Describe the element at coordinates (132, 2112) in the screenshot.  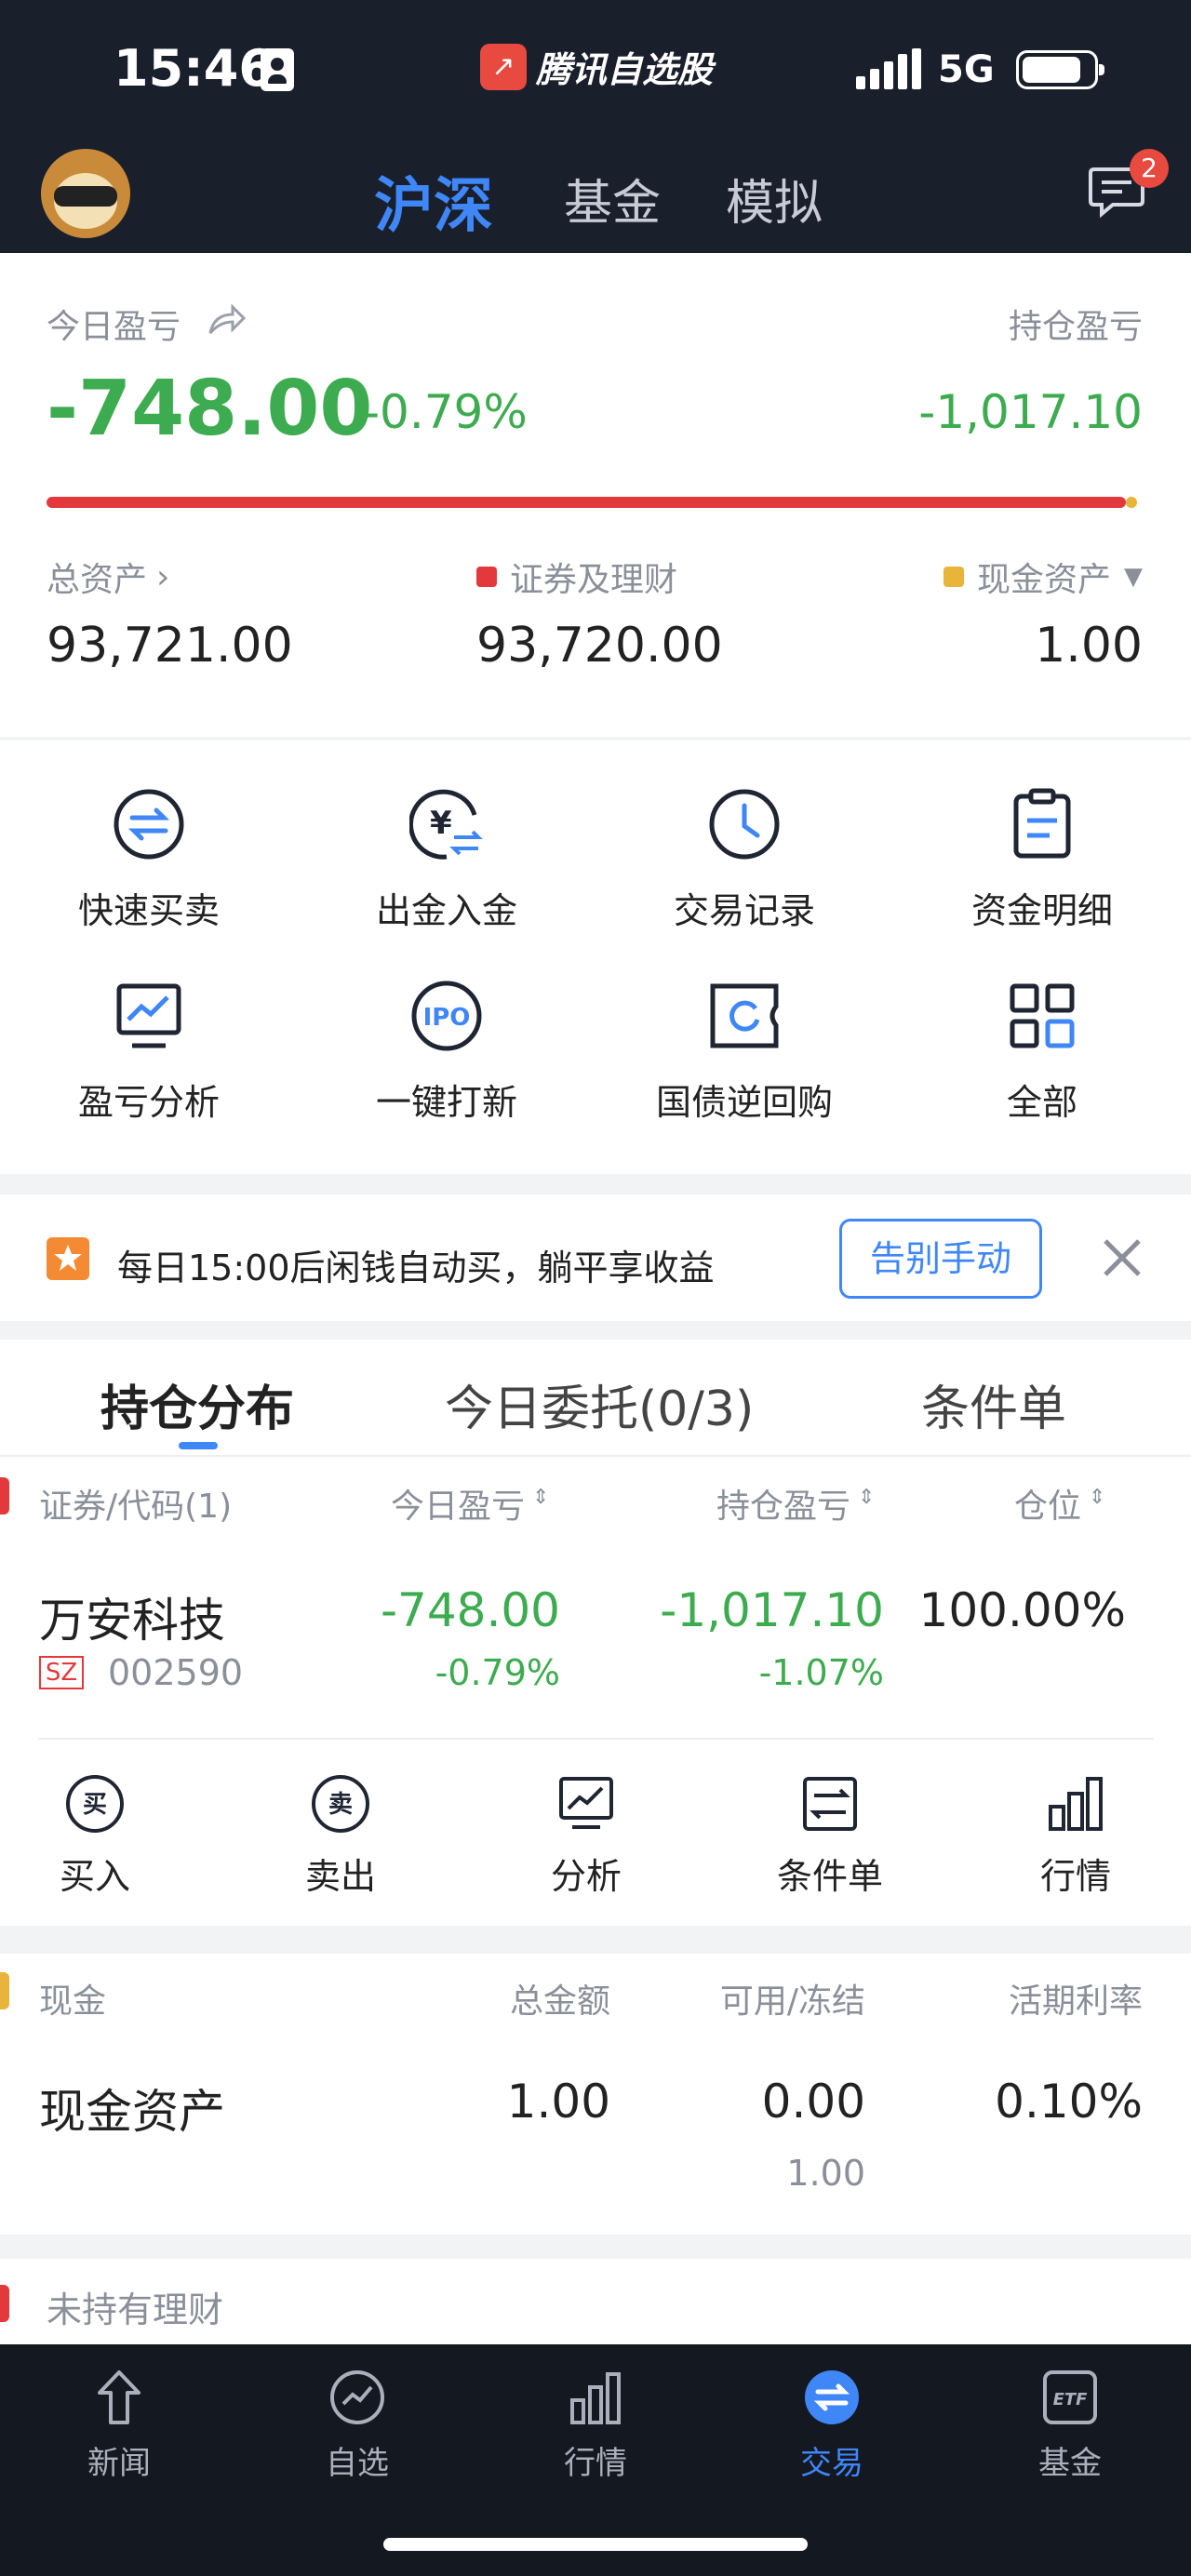
I see `cash-asset-name: 现金资产` at that location.